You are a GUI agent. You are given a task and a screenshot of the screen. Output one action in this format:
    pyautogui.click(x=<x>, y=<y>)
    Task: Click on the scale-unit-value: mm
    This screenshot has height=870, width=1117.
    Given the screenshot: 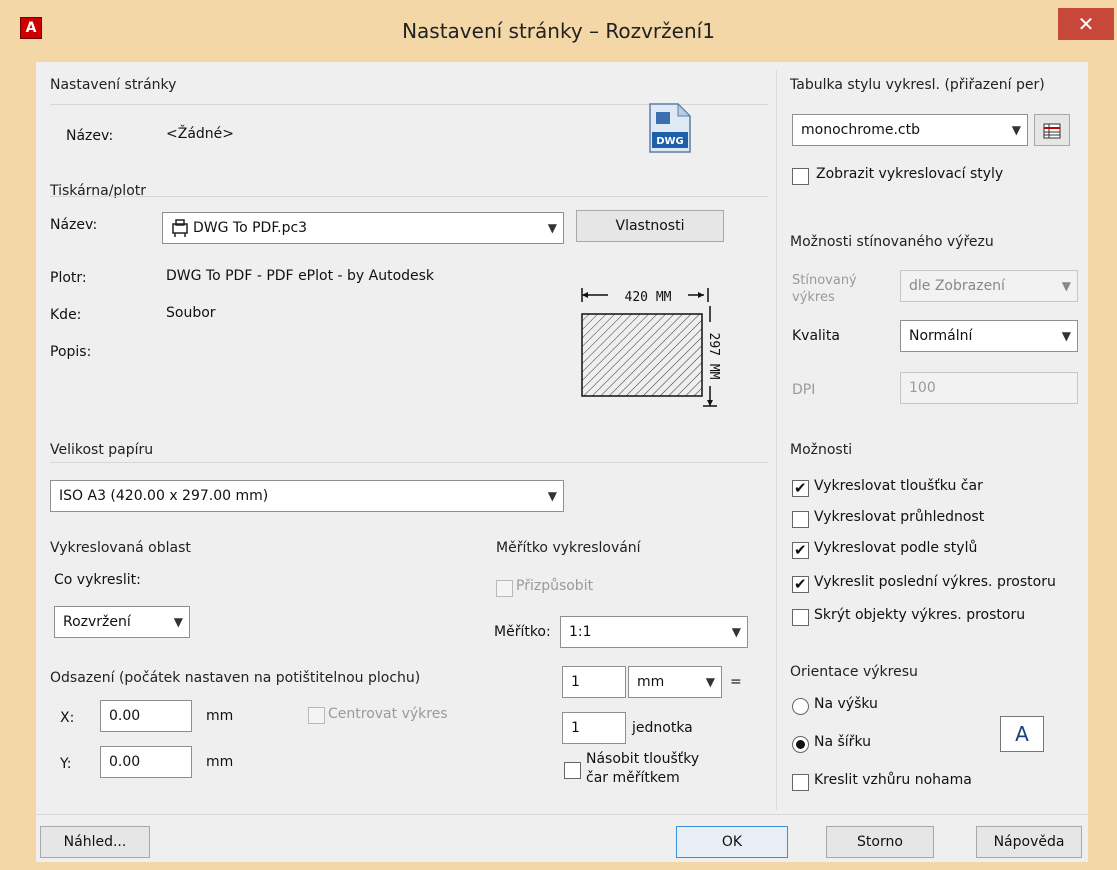 What is the action you would take?
    pyautogui.click(x=651, y=682)
    